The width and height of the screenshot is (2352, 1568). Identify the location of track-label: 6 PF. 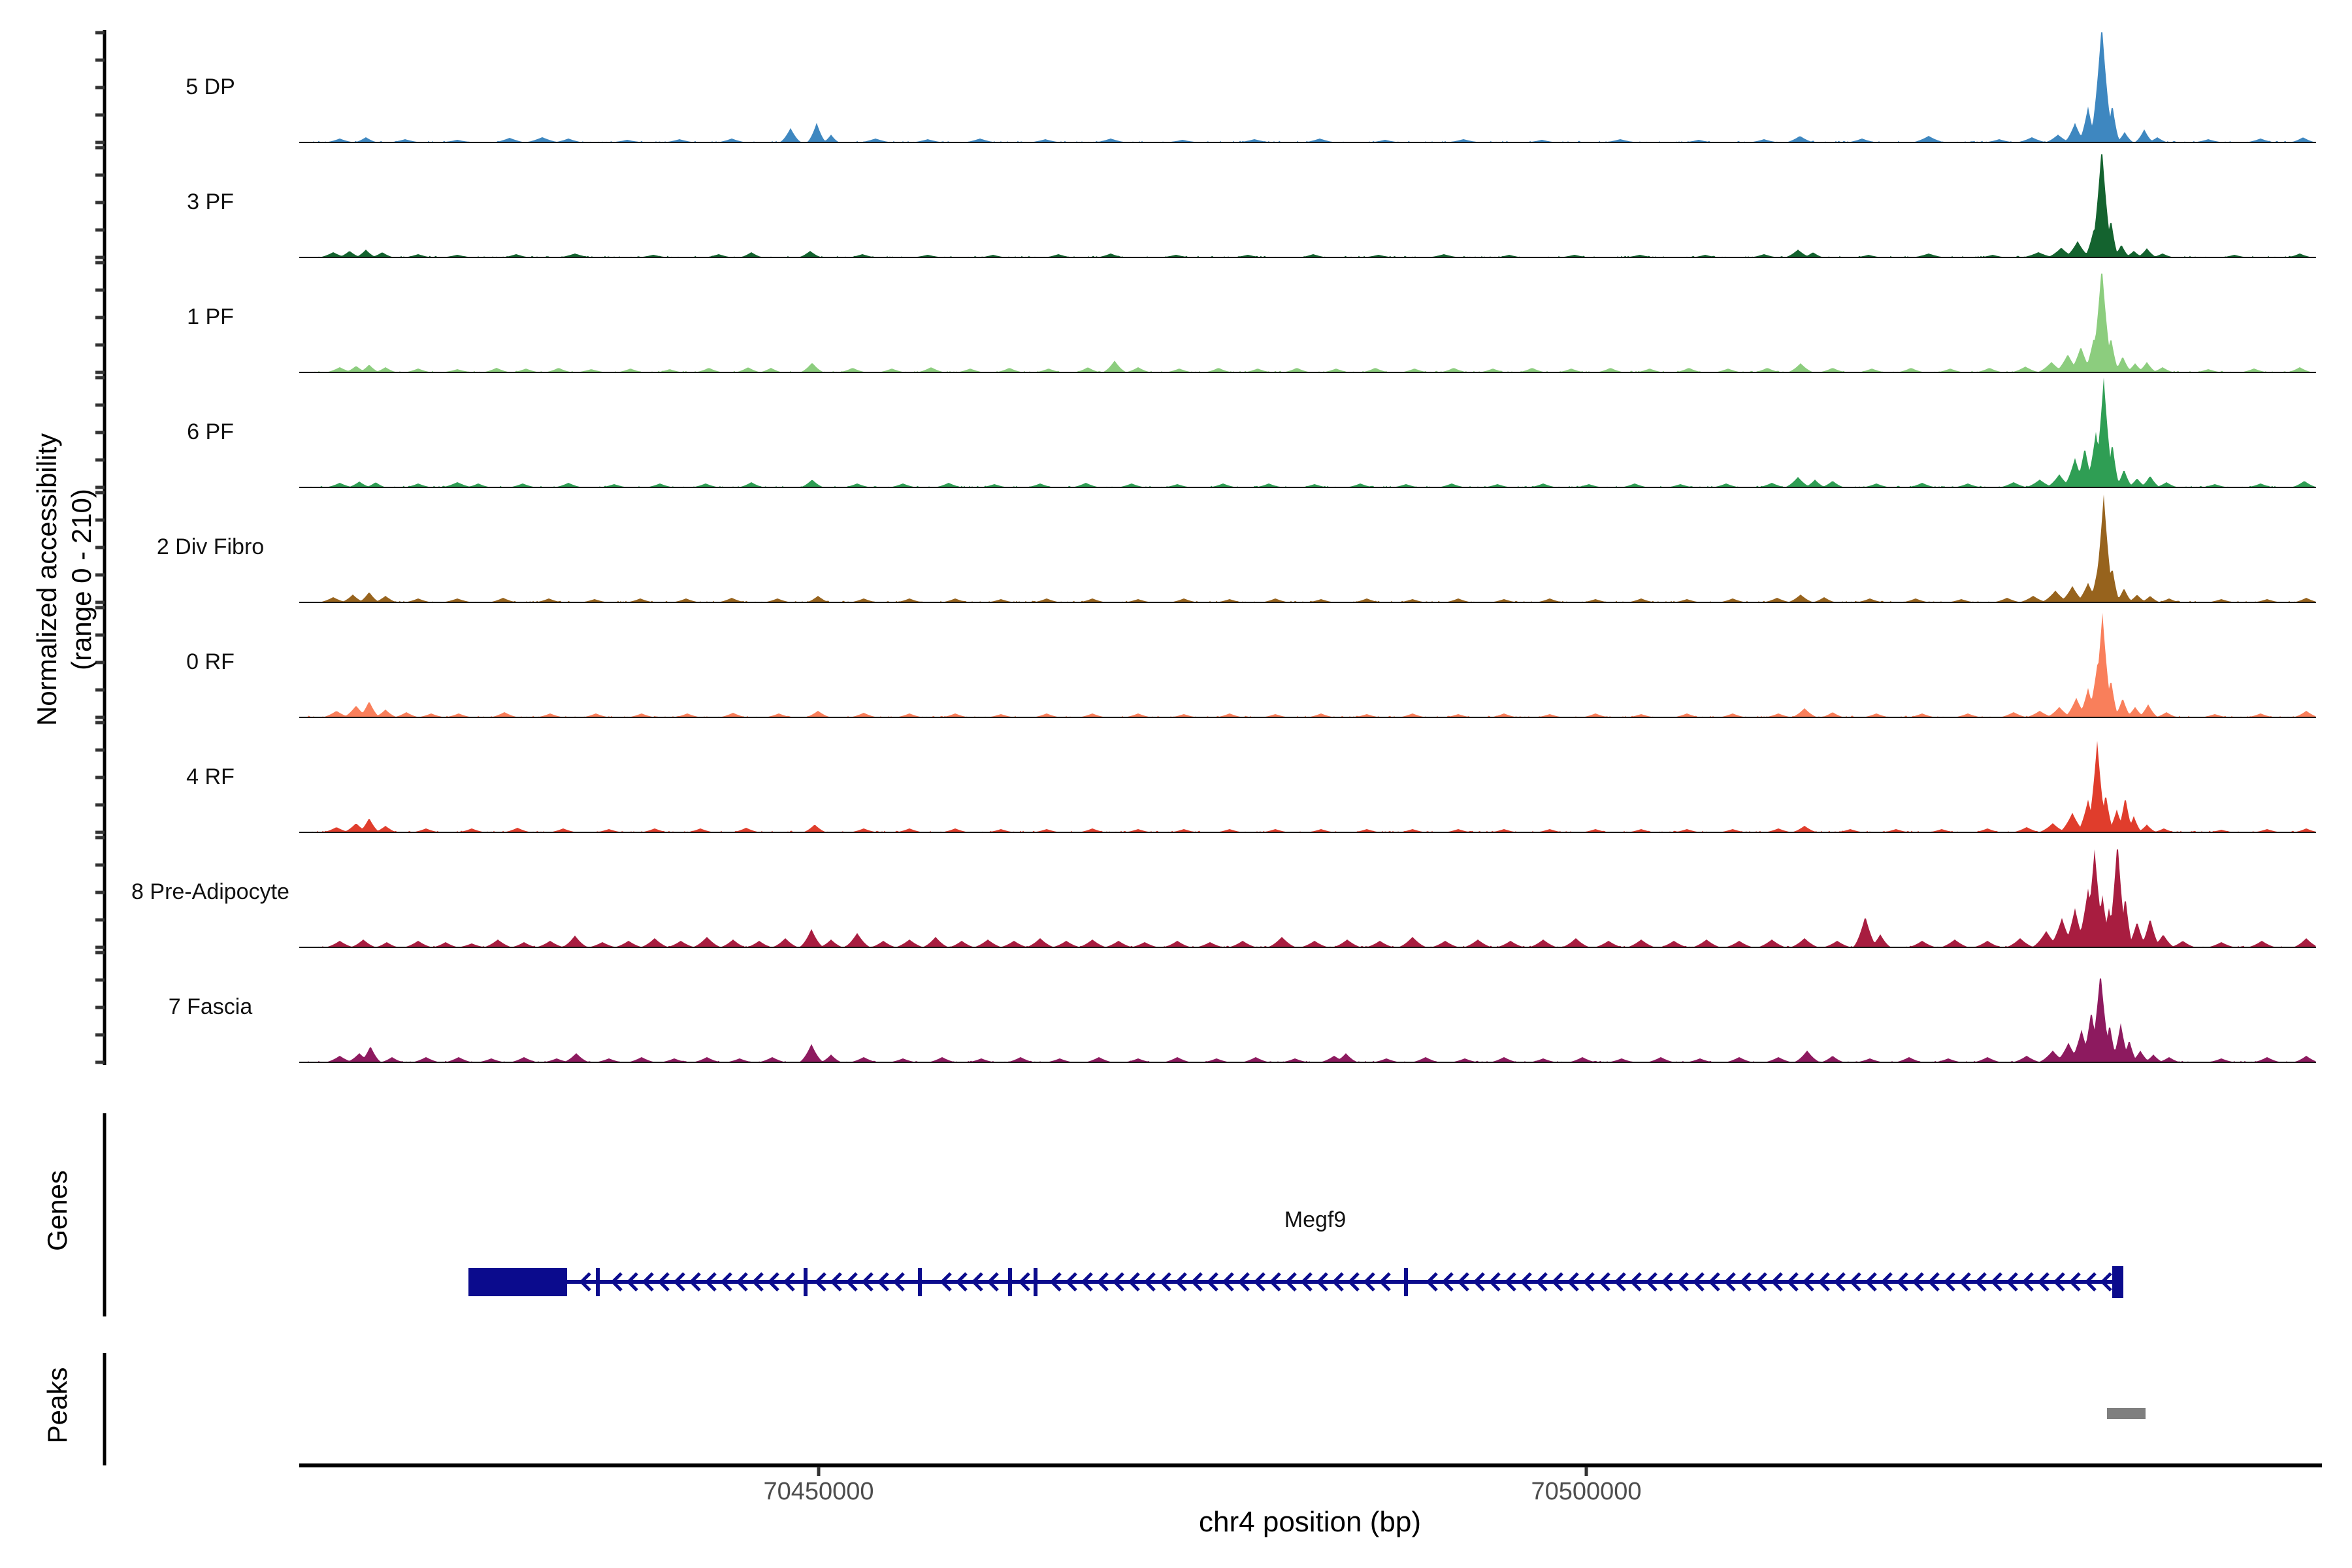
(210, 431).